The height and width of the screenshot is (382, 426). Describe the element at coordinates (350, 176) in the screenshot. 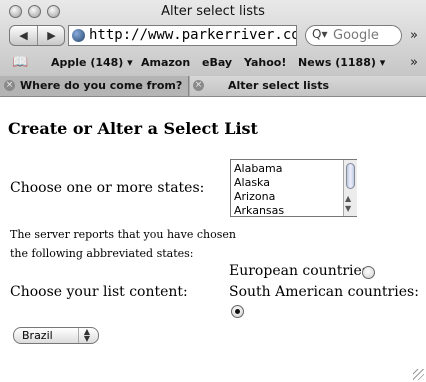

I see `scrollbar-thumb` at that location.